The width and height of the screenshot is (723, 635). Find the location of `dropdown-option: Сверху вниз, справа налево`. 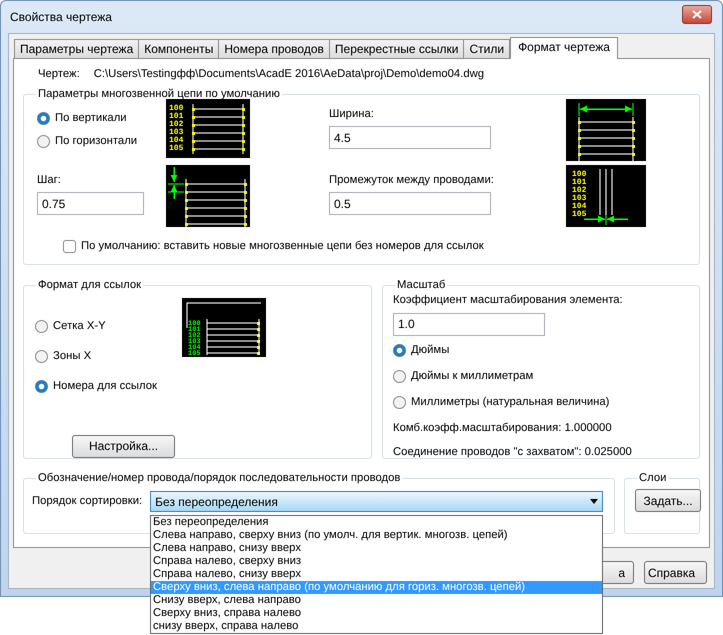

dropdown-option: Сверху вниз, справа налево is located at coordinates (376, 613).